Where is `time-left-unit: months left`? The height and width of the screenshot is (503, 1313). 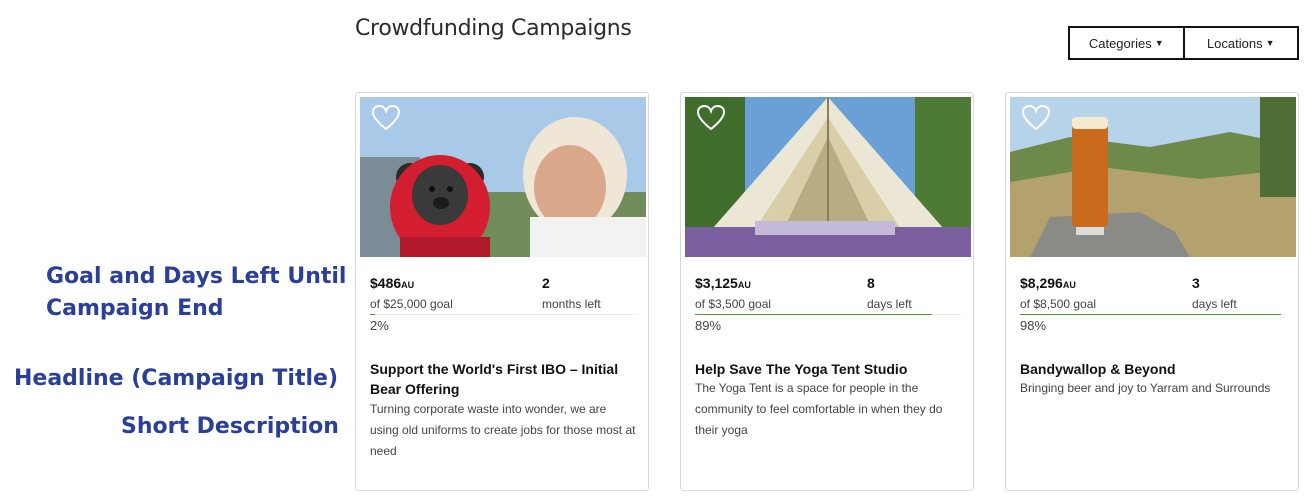
time-left-unit: months left is located at coordinates (571, 304).